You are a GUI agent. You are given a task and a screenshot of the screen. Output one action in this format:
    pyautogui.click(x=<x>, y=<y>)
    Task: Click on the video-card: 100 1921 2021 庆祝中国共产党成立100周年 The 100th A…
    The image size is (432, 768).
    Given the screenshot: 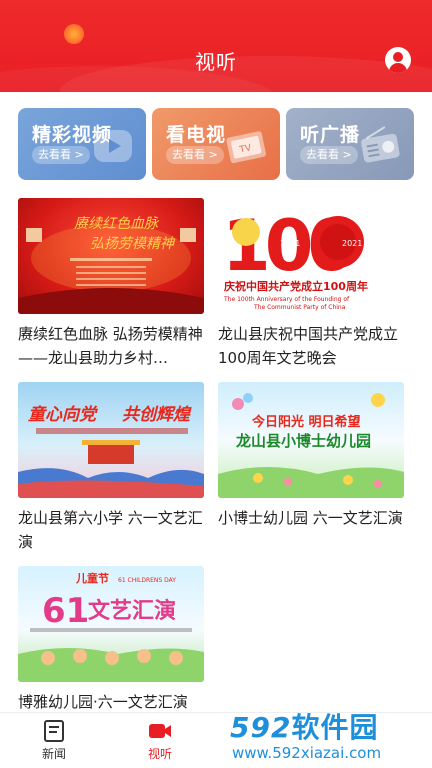 What is the action you would take?
    pyautogui.click(x=311, y=284)
    